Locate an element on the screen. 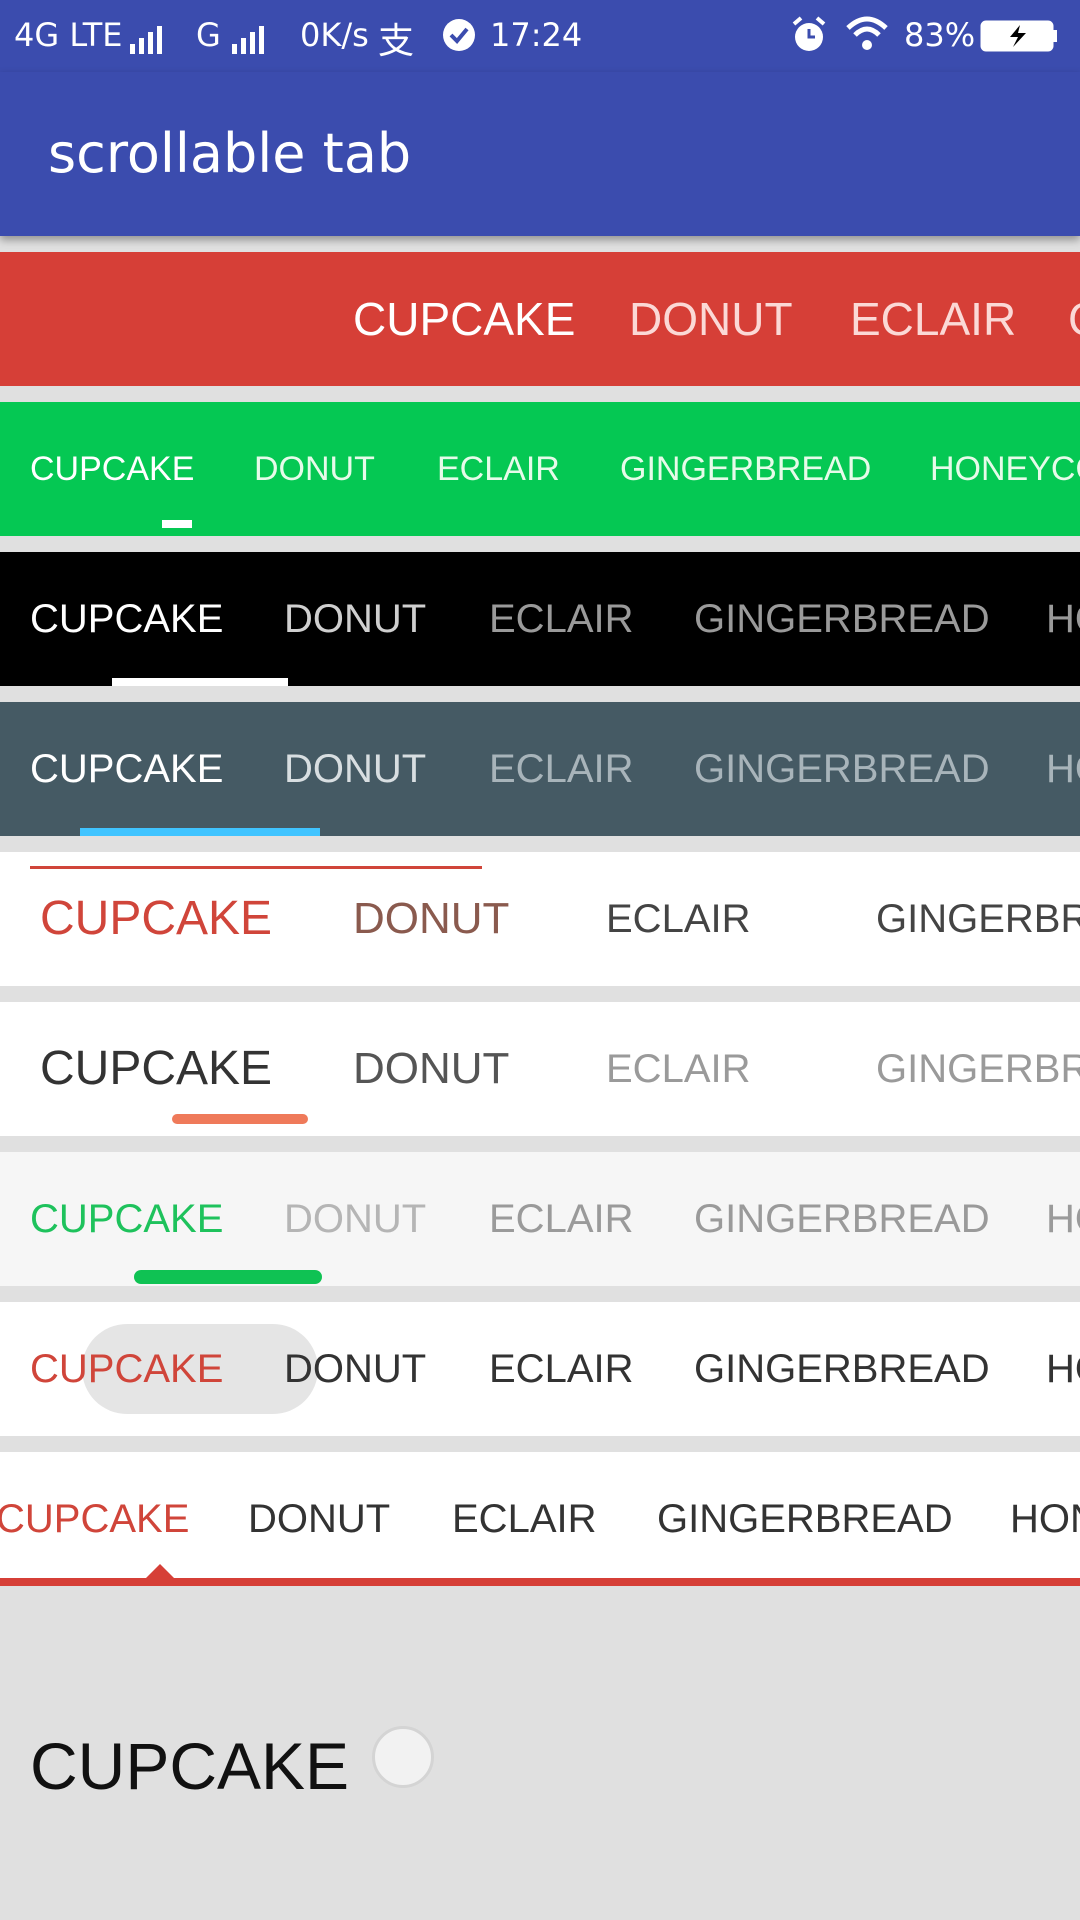 The width and height of the screenshot is (1080, 1920). tab-bar-white-brush: CUPCAKE DONUT ECLAIR GINGERBREAD is located at coordinates (540, 1069).